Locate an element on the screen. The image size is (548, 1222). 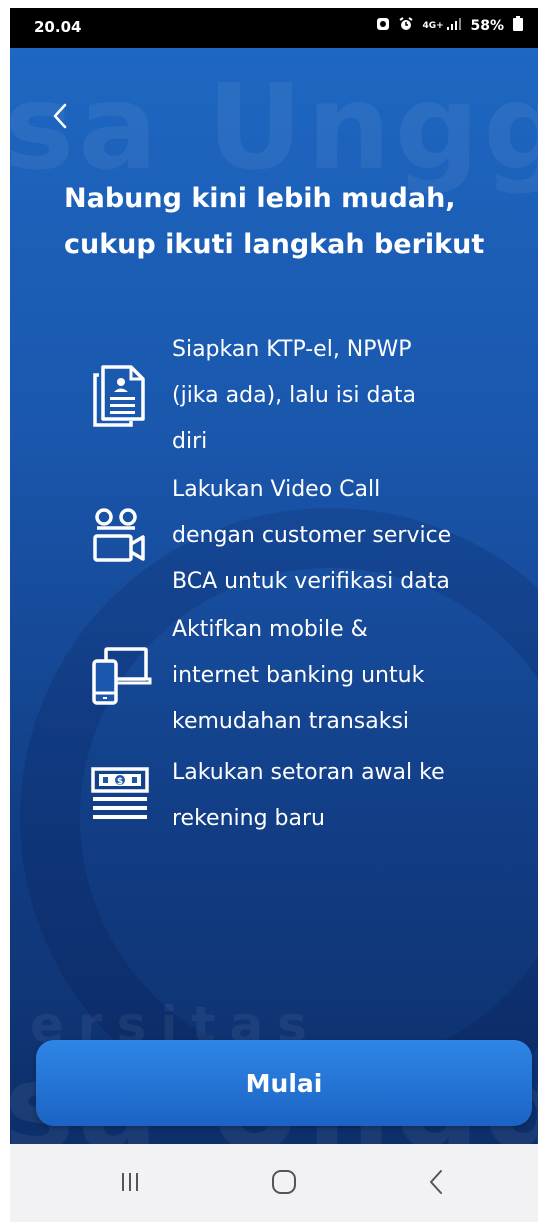
nav-back-button is located at coordinates (436, 1182).